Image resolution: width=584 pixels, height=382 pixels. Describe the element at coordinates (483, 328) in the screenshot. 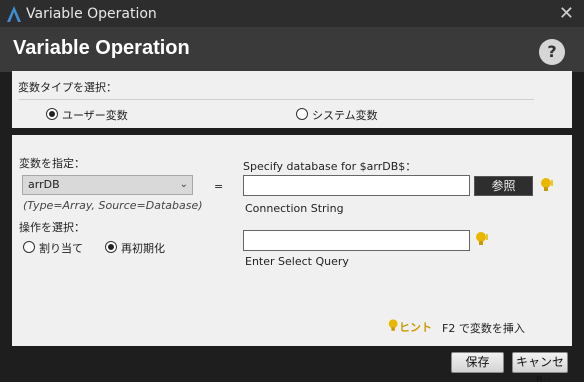

I see `hint-text: F2 で変数を挿入` at that location.